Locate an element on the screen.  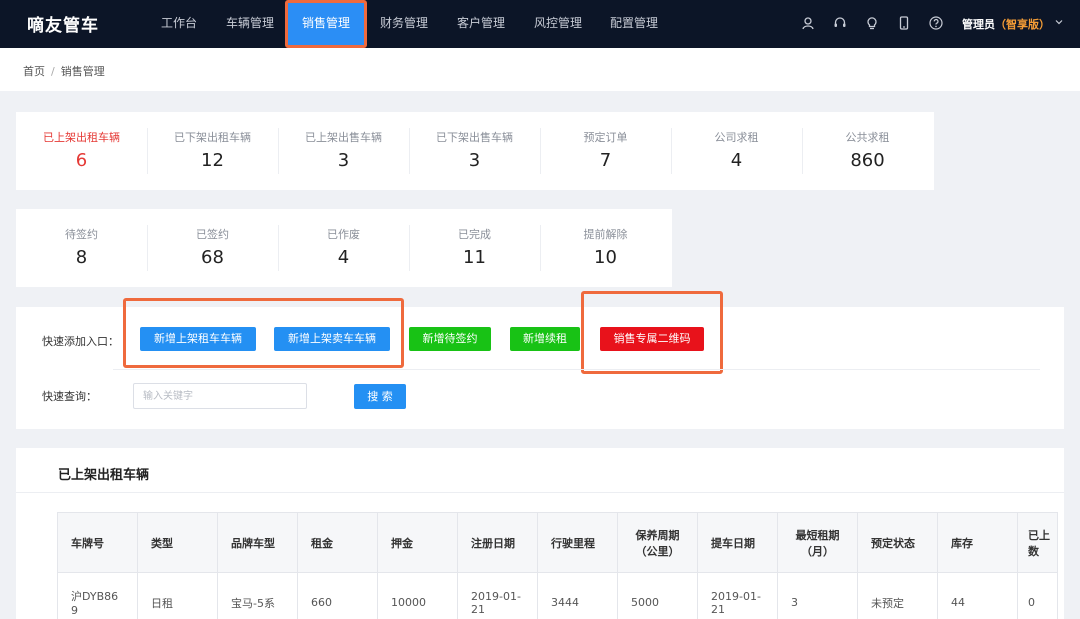
stat-label: 已上架出租车辆 is located at coordinates (81, 137).